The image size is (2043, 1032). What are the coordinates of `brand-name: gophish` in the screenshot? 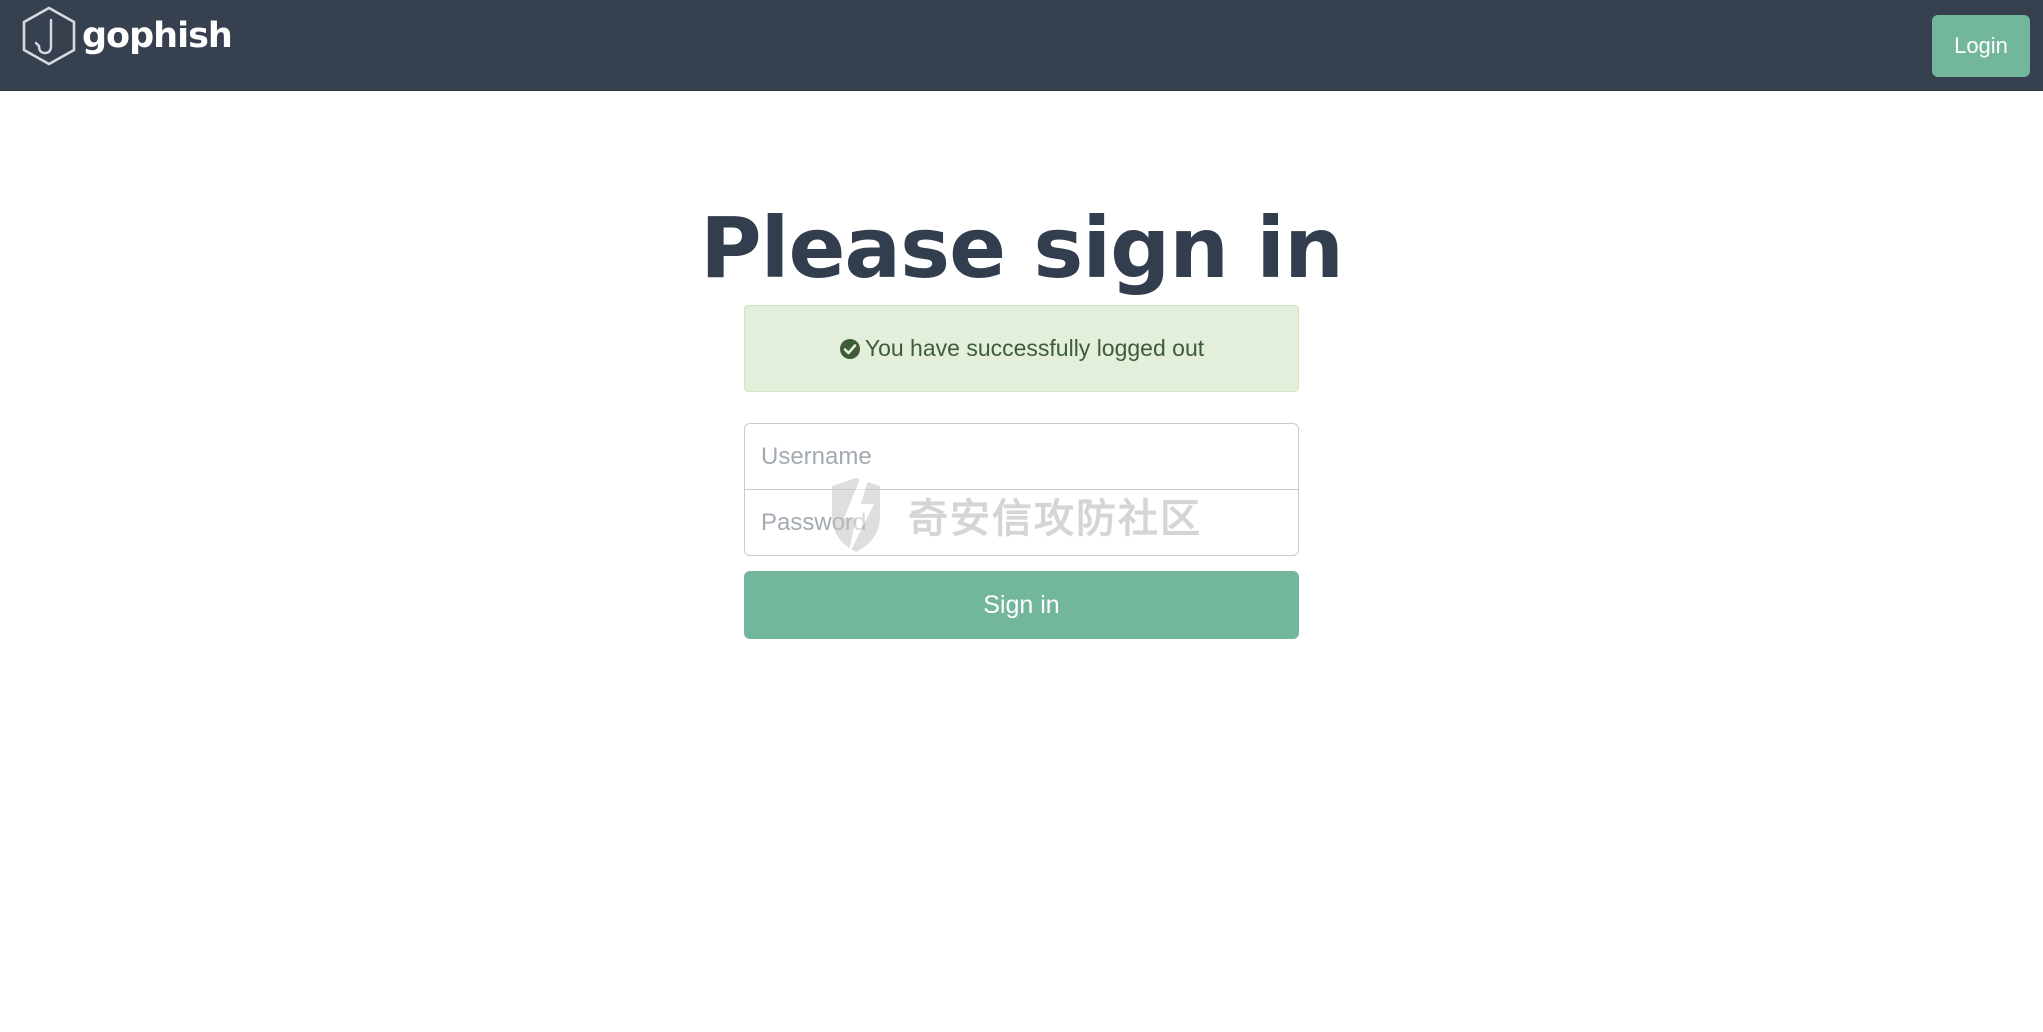 It's located at (157, 35).